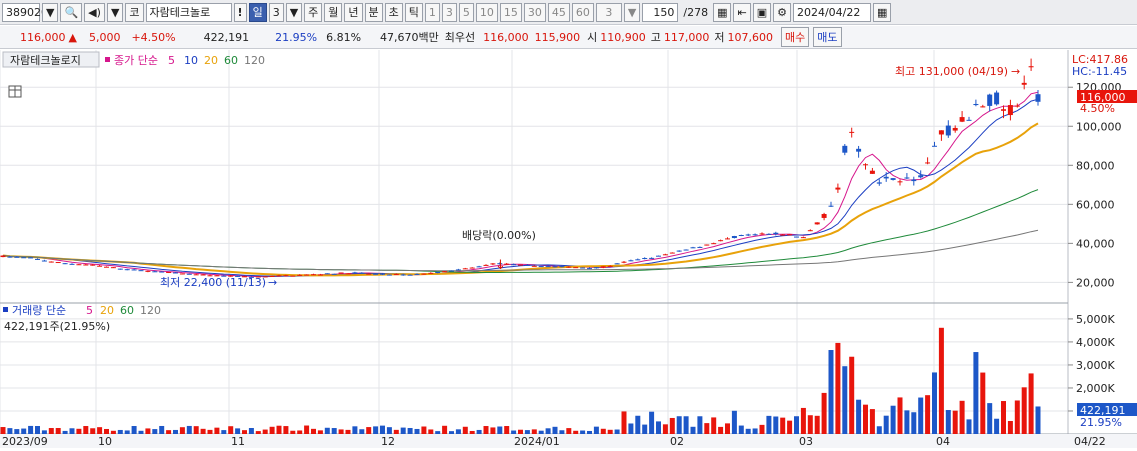 The width and height of the screenshot is (1137, 451). What do you see at coordinates (115, 12) in the screenshot?
I see `sound-dropdown-icon: ▼` at bounding box center [115, 12].